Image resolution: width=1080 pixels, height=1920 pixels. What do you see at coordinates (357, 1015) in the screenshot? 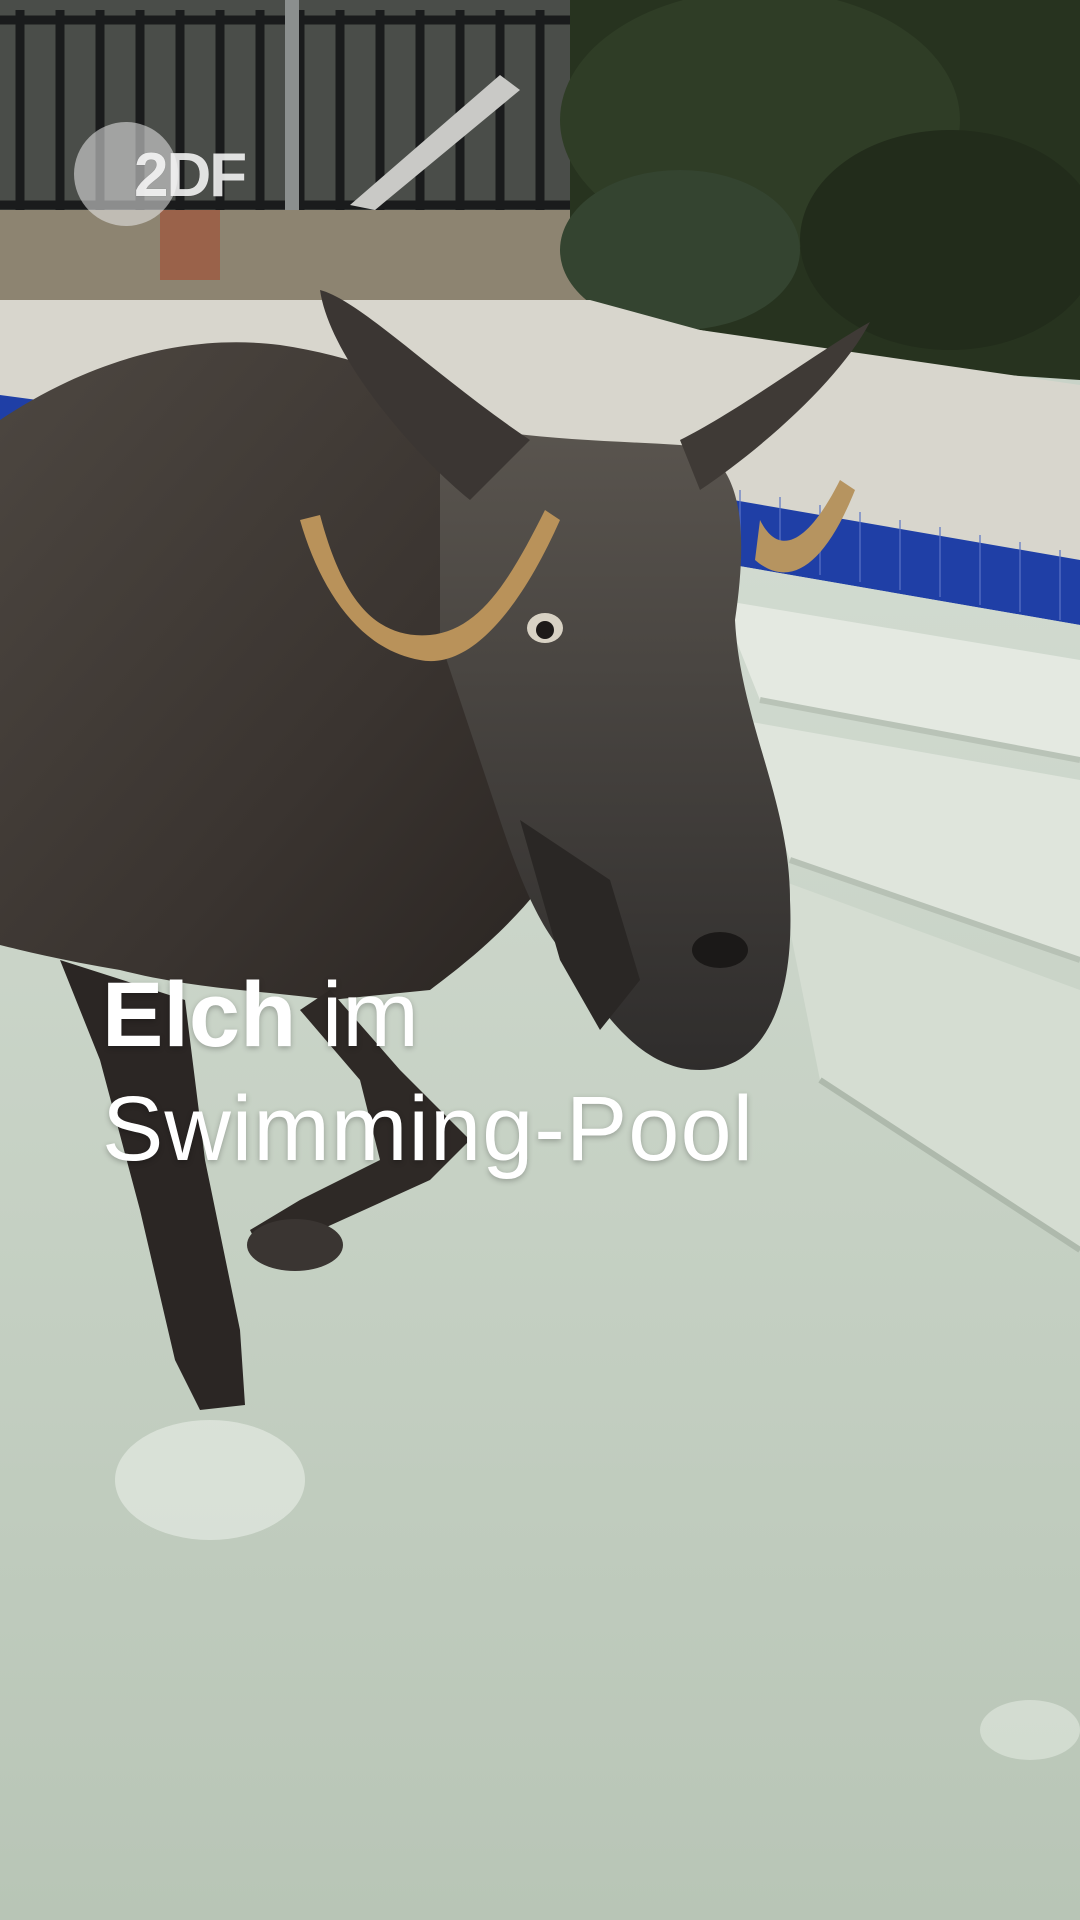
I see `caption-line-1-rest: im` at bounding box center [357, 1015].